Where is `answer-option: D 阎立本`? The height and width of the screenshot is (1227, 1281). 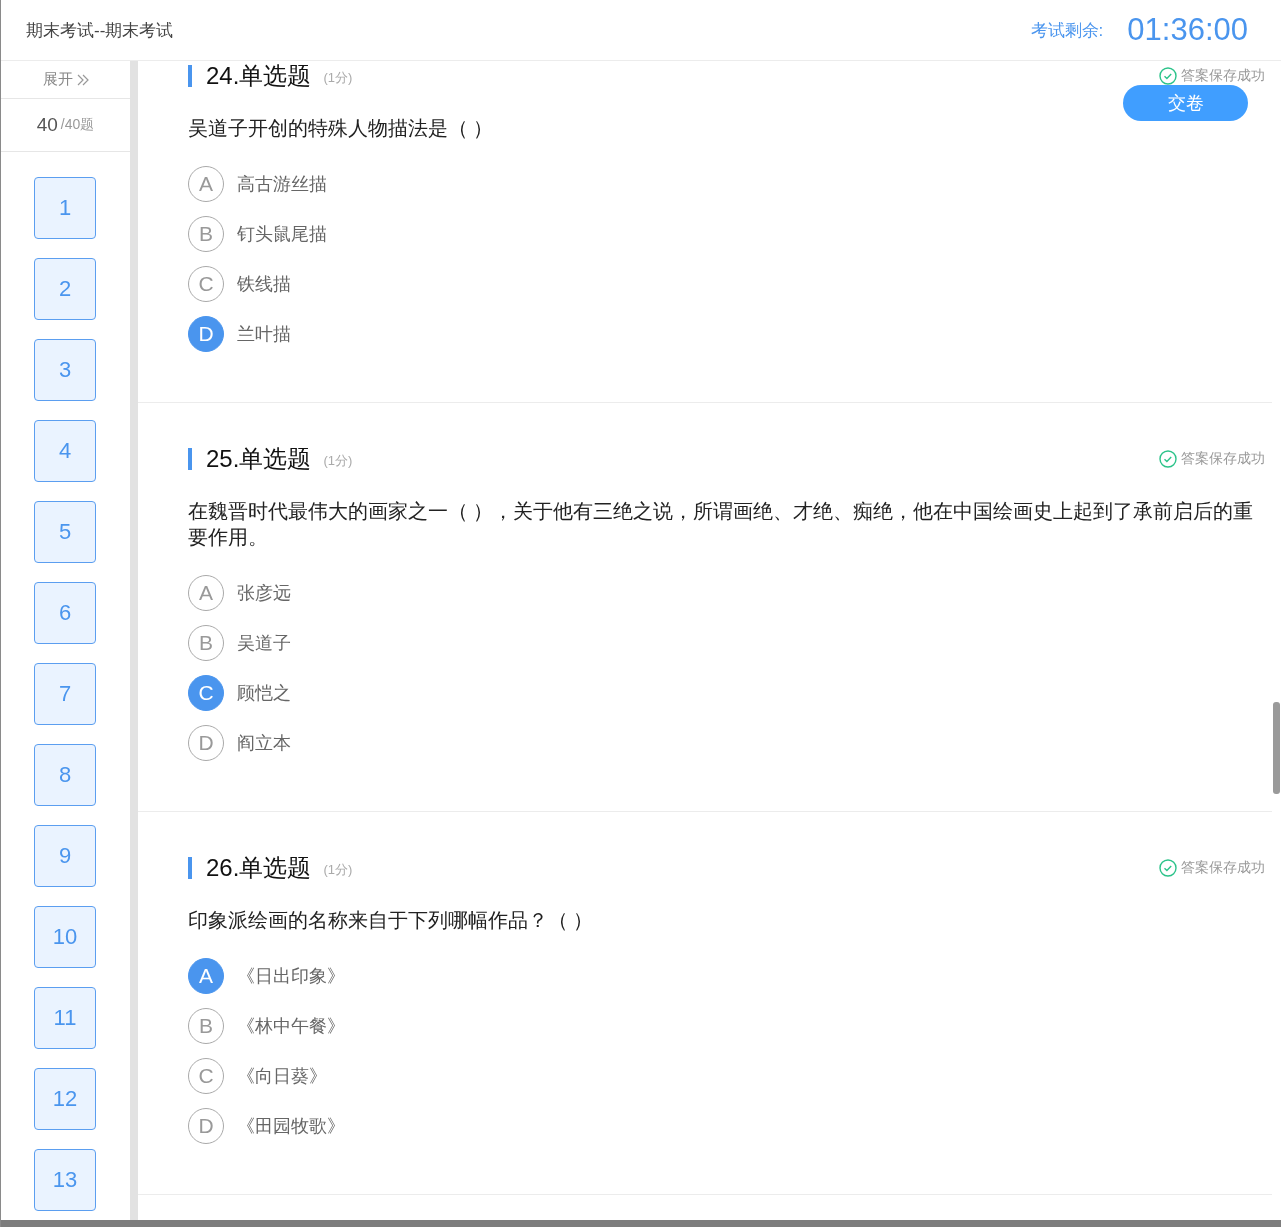 answer-option: D 阎立本 is located at coordinates (242, 743).